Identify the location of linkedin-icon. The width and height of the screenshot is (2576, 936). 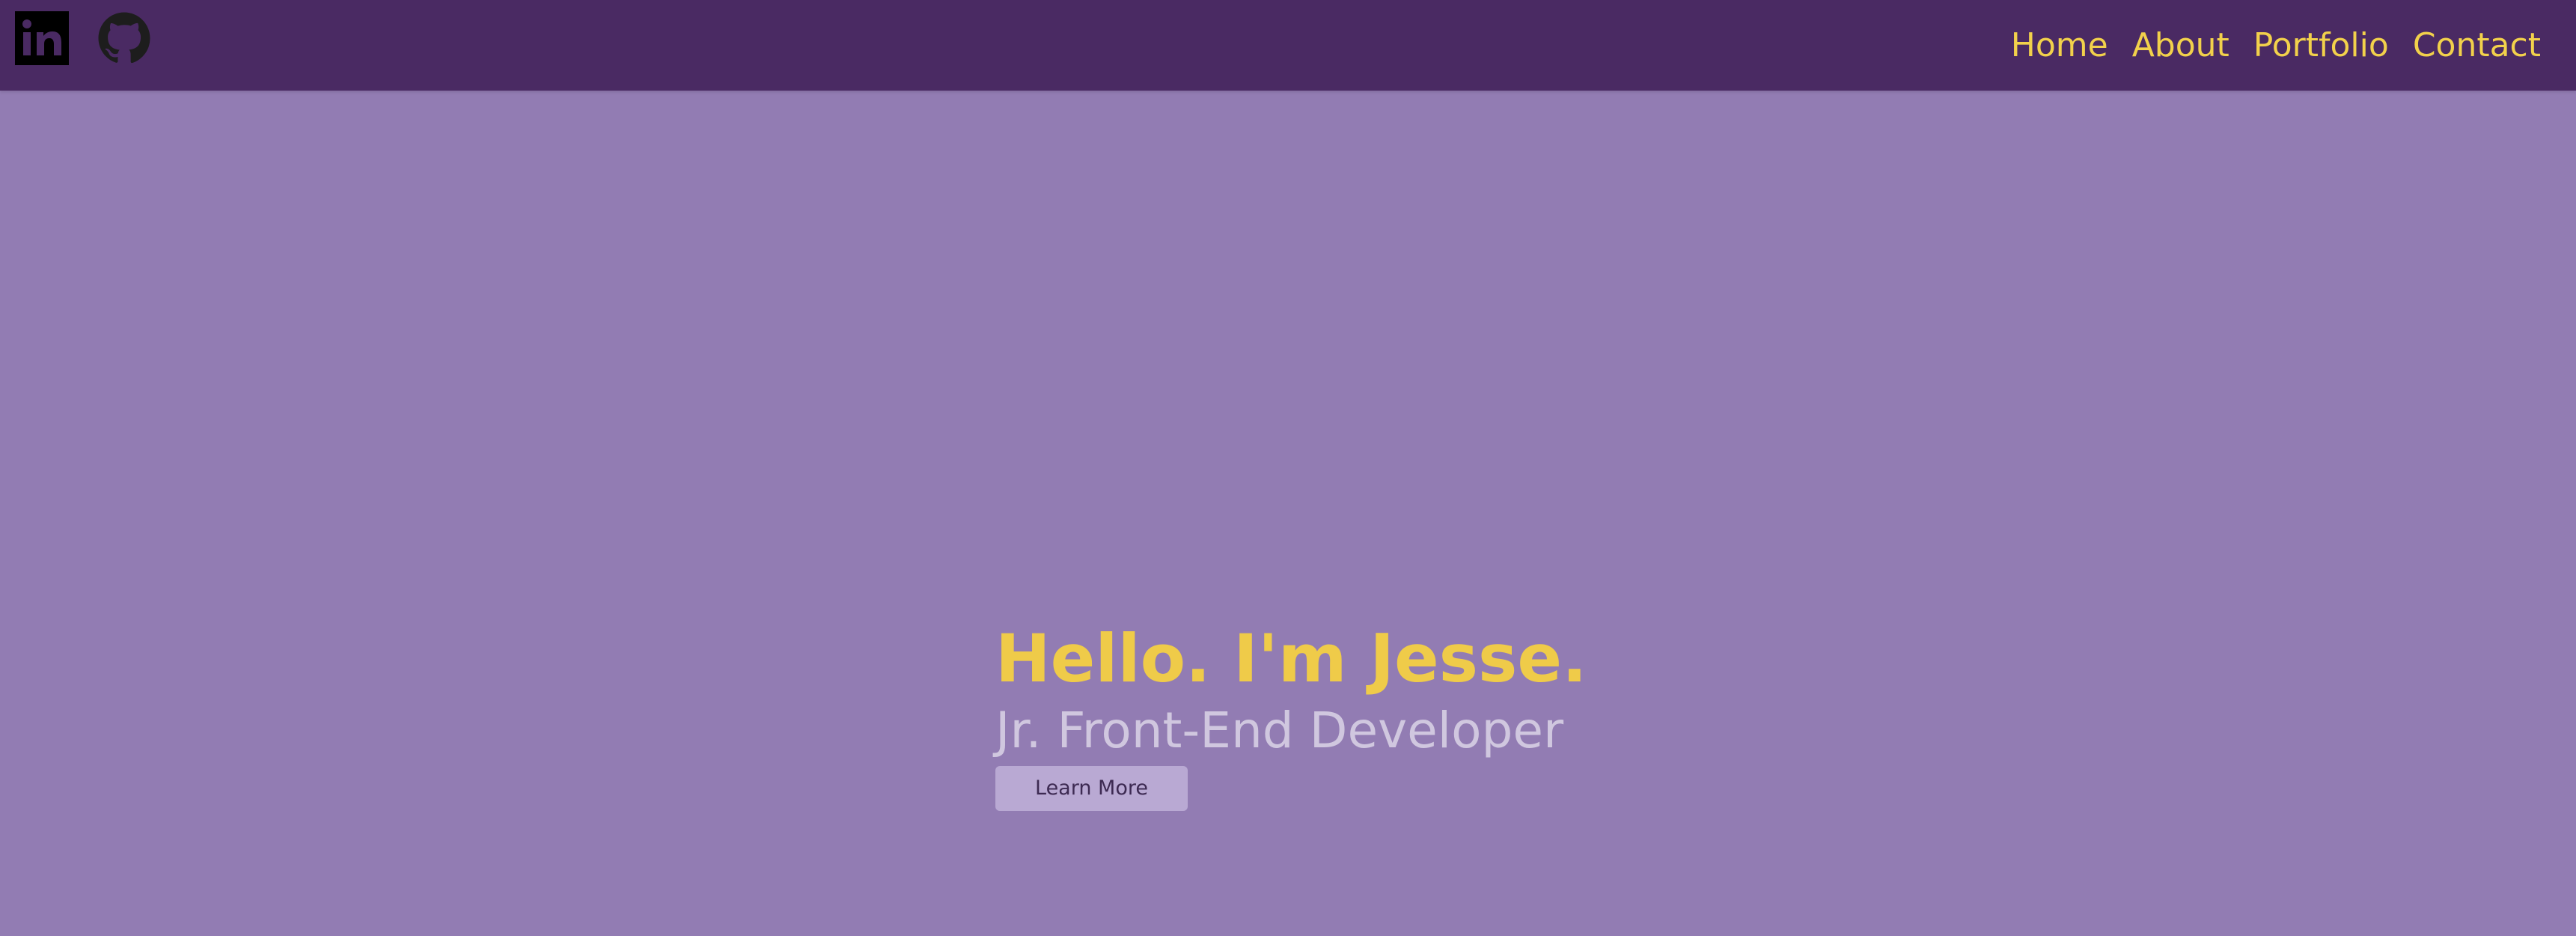
(42, 38).